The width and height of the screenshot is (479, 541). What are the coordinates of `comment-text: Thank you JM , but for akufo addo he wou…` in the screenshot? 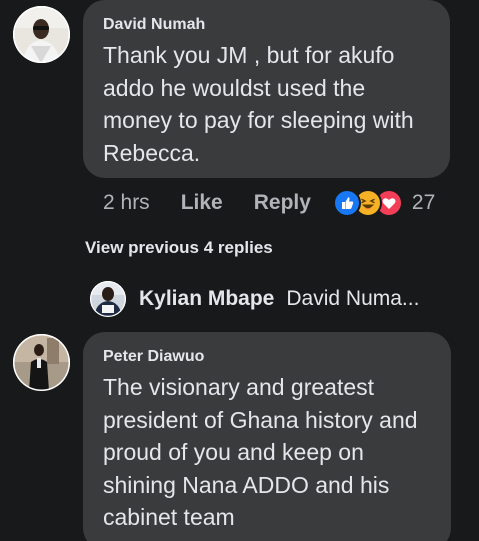 It's located at (258, 104).